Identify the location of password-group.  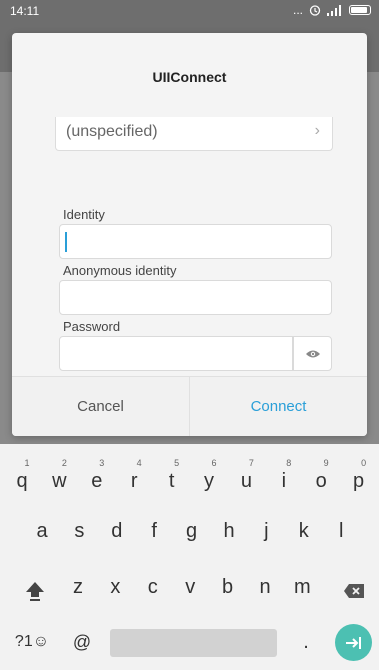
(195, 353).